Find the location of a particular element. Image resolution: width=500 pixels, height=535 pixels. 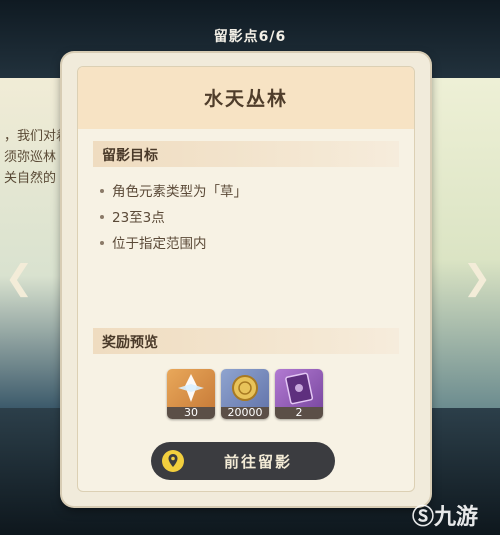

goals-section-header: 留影目标 is located at coordinates (246, 154).